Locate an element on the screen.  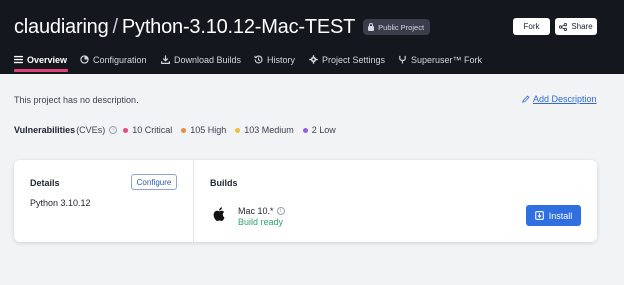
tab-label: Overview is located at coordinates (47, 59).